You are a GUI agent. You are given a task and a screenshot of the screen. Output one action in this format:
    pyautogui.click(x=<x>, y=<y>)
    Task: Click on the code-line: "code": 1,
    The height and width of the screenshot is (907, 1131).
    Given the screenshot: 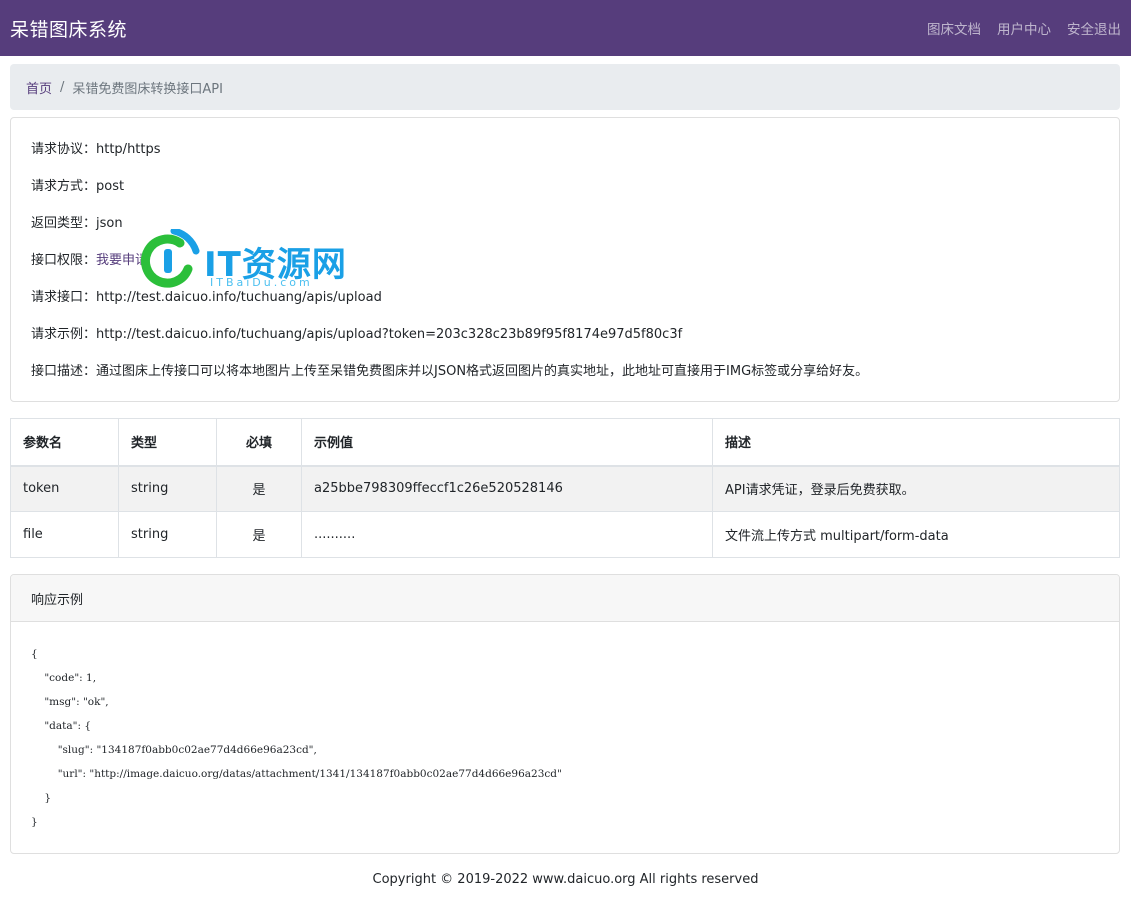 What is the action you would take?
    pyautogui.click(x=64, y=678)
    